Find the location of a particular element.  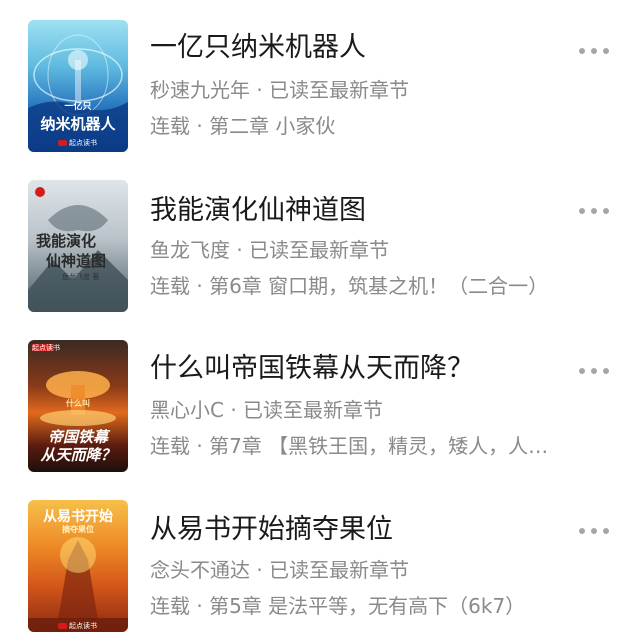

cover-title-text: 从易书开始 is located at coordinates (78, 517).